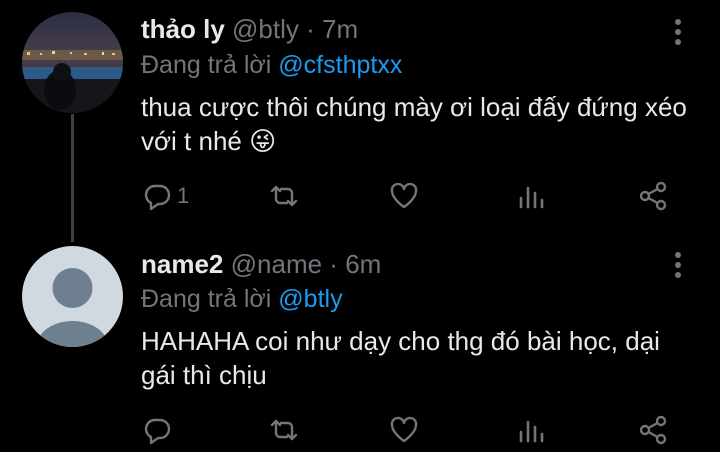 The image size is (720, 452). Describe the element at coordinates (206, 65) in the screenshot. I see `replying-label: Đang trả lời` at that location.